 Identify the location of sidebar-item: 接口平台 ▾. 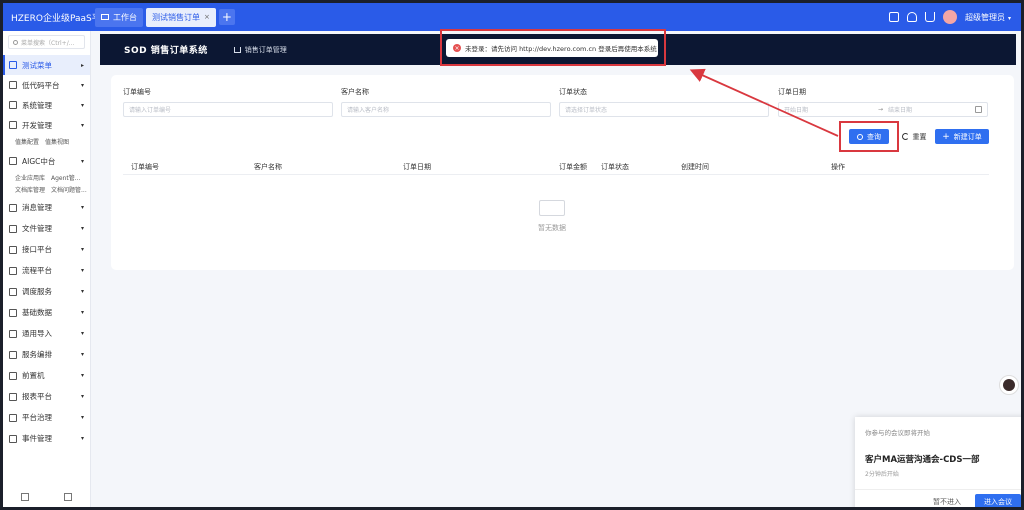
(46, 249).